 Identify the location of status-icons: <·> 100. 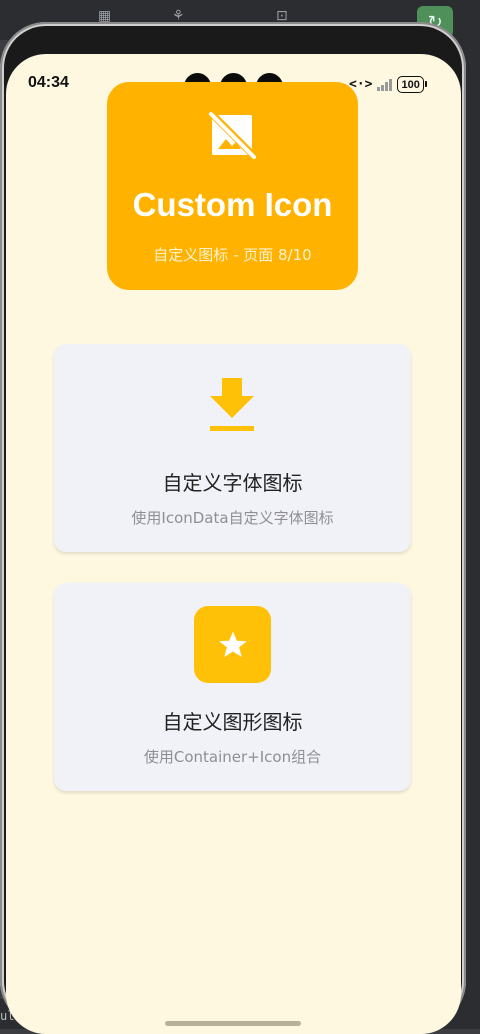
(388, 84).